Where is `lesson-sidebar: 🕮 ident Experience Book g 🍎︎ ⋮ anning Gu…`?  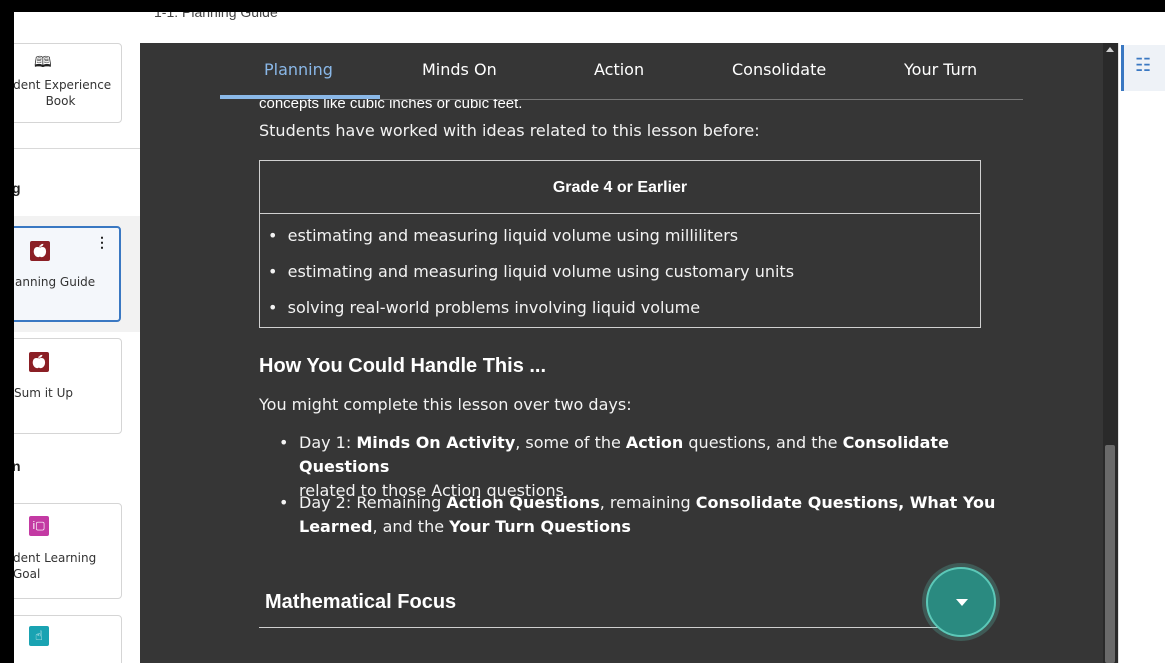
lesson-sidebar: 🕮 ident Experience Book g 🍎︎ ⋮ anning Gu… is located at coordinates (77, 337).